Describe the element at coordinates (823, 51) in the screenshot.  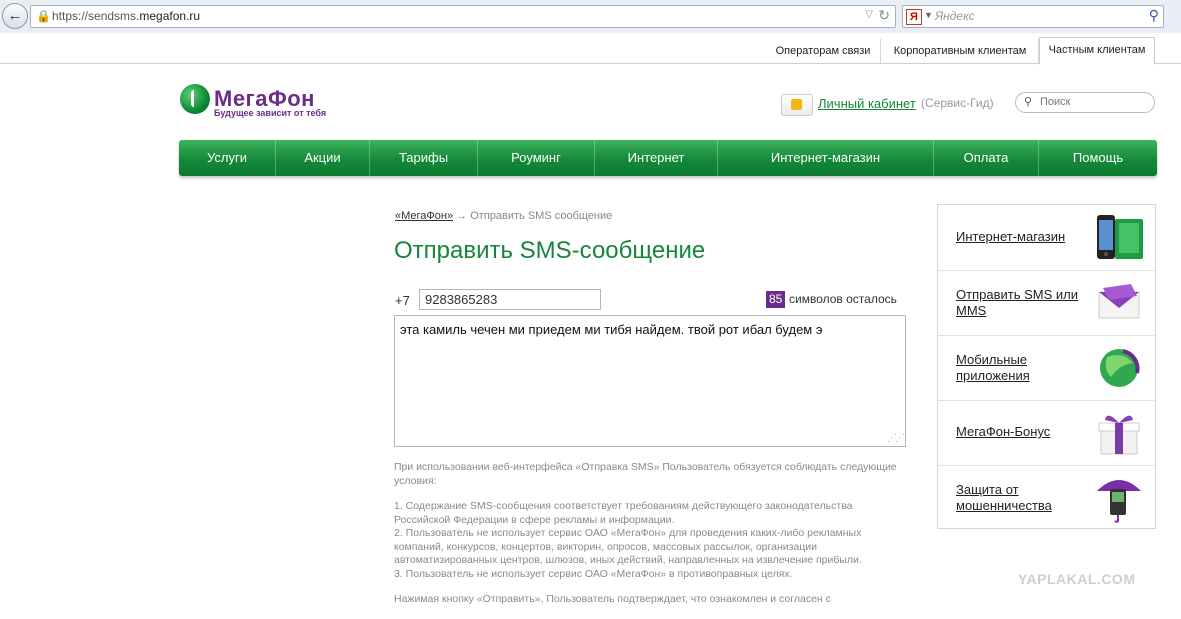
I see `tab-operators: Операторам связи` at that location.